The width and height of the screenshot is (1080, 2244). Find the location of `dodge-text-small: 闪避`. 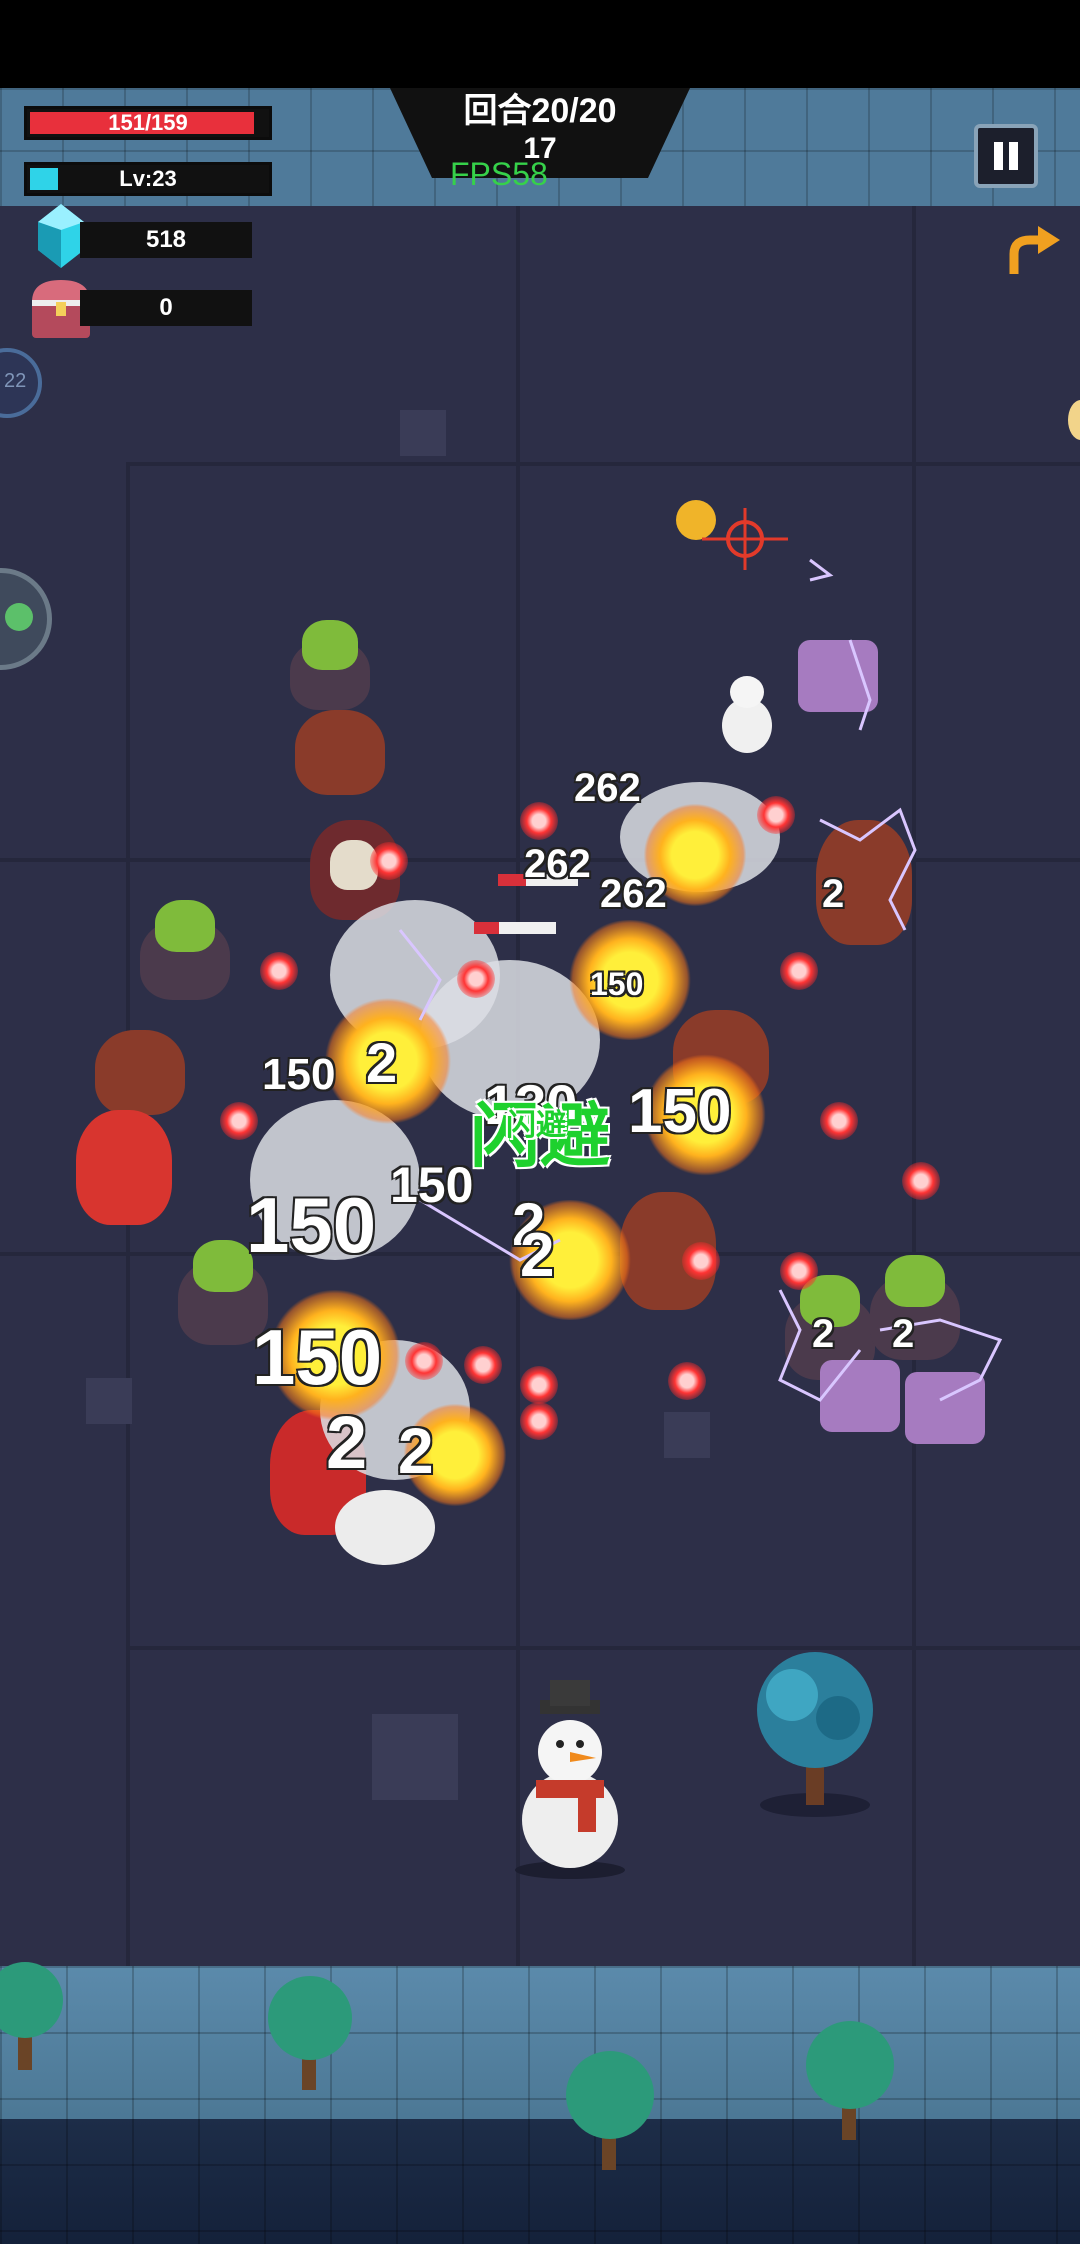

dodge-text-small: 闪避 is located at coordinates (536, 1125).